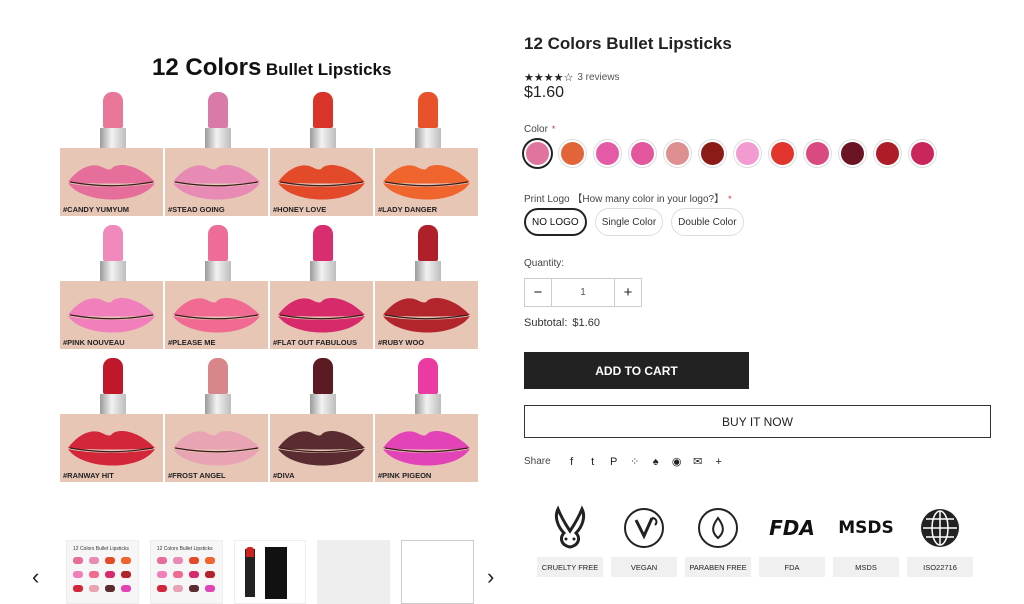 This screenshot has width=1024, height=604. What do you see at coordinates (757, 421) in the screenshot?
I see `buy-it-now-button: BUY IT NOW` at bounding box center [757, 421].